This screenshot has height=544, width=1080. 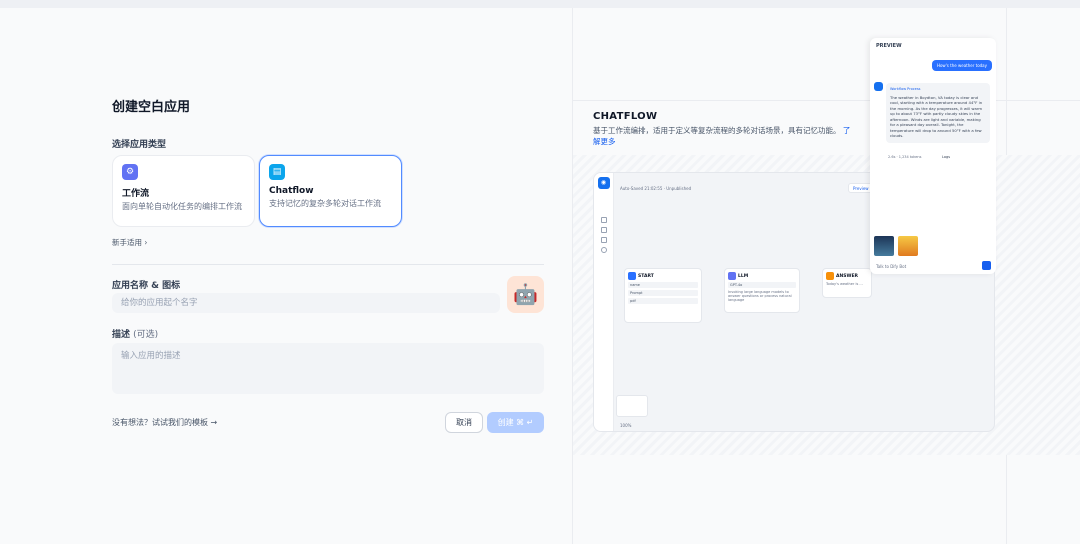 What do you see at coordinates (732, 276) in the screenshot?
I see `llm-node-icon` at bounding box center [732, 276].